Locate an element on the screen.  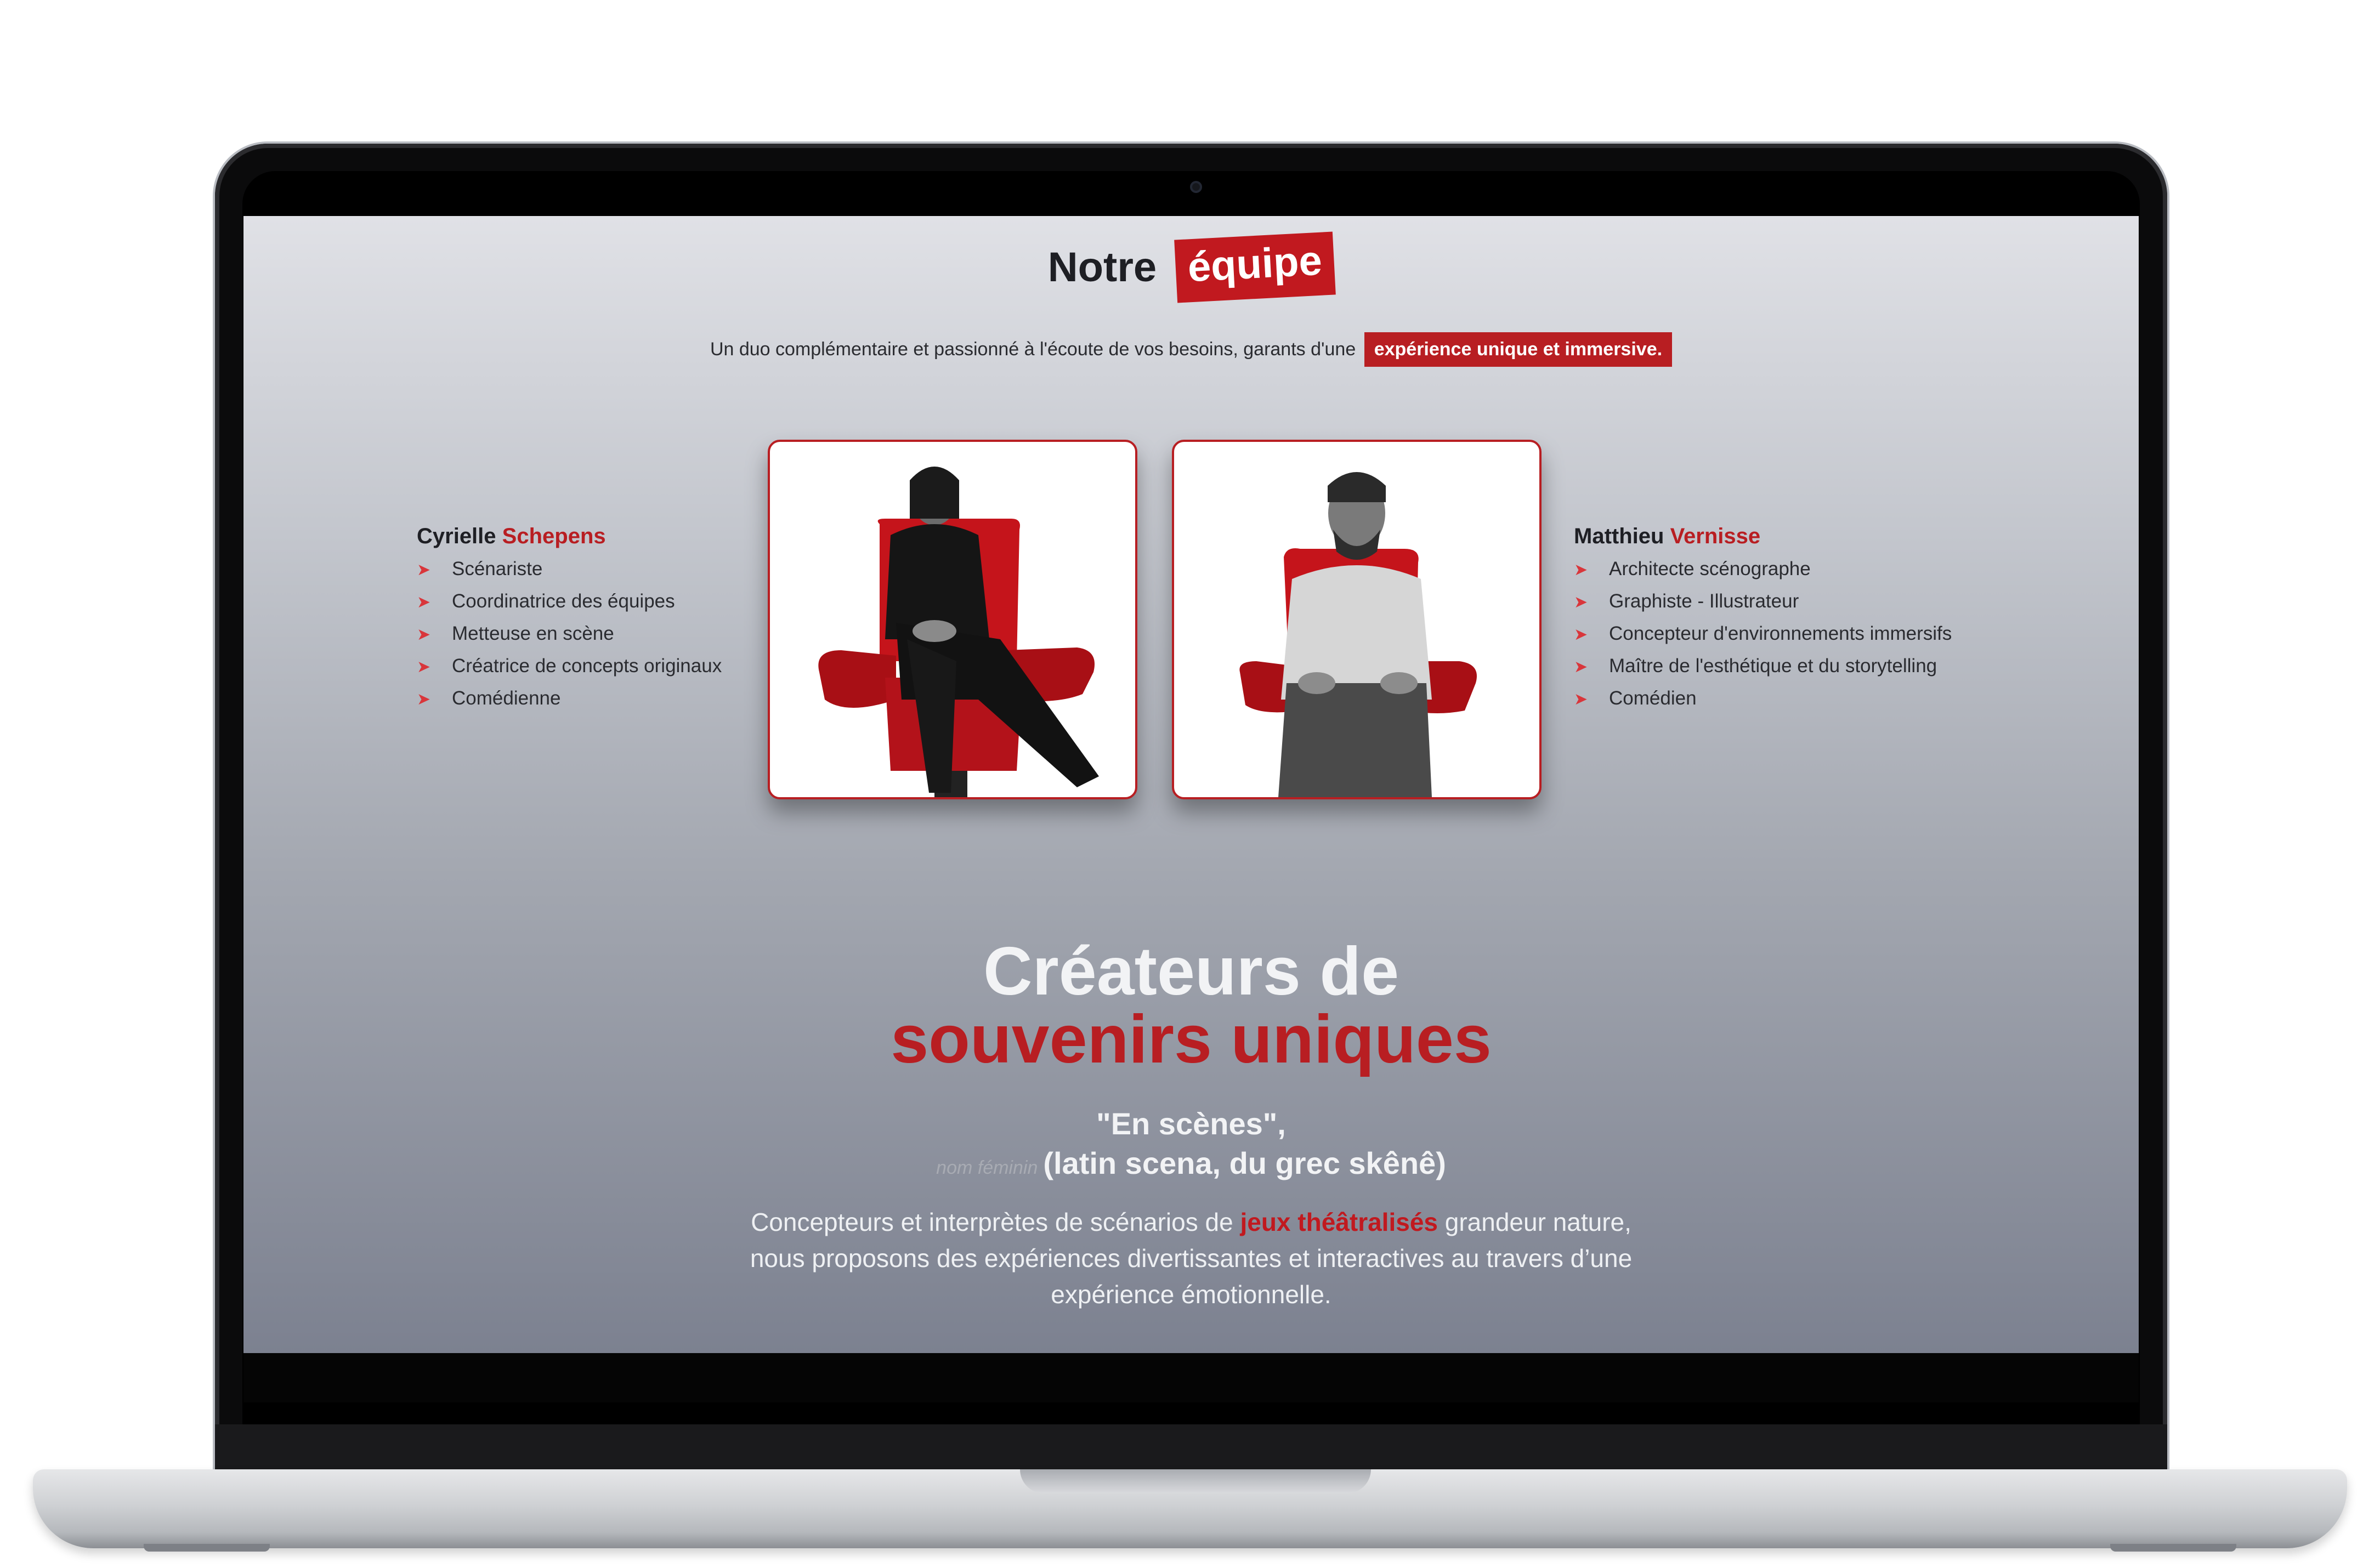
role-item: ➤ Comédienne is located at coordinates (569, 699).